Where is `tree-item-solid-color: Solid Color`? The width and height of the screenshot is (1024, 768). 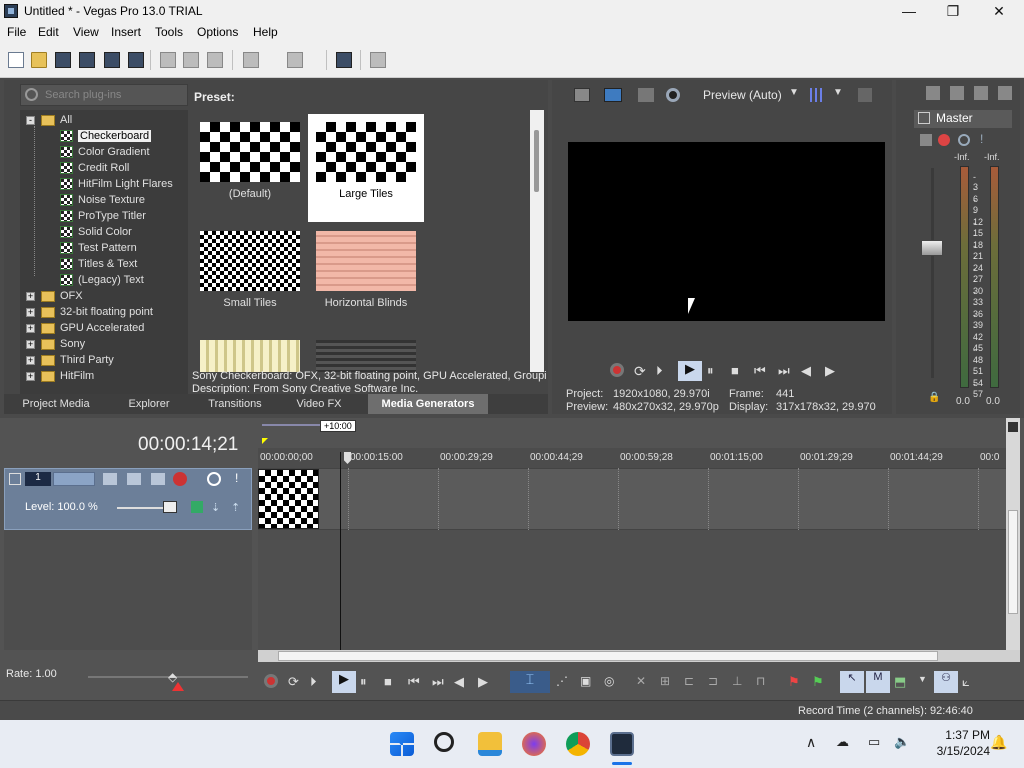 tree-item-solid-color: Solid Color is located at coordinates (96, 232).